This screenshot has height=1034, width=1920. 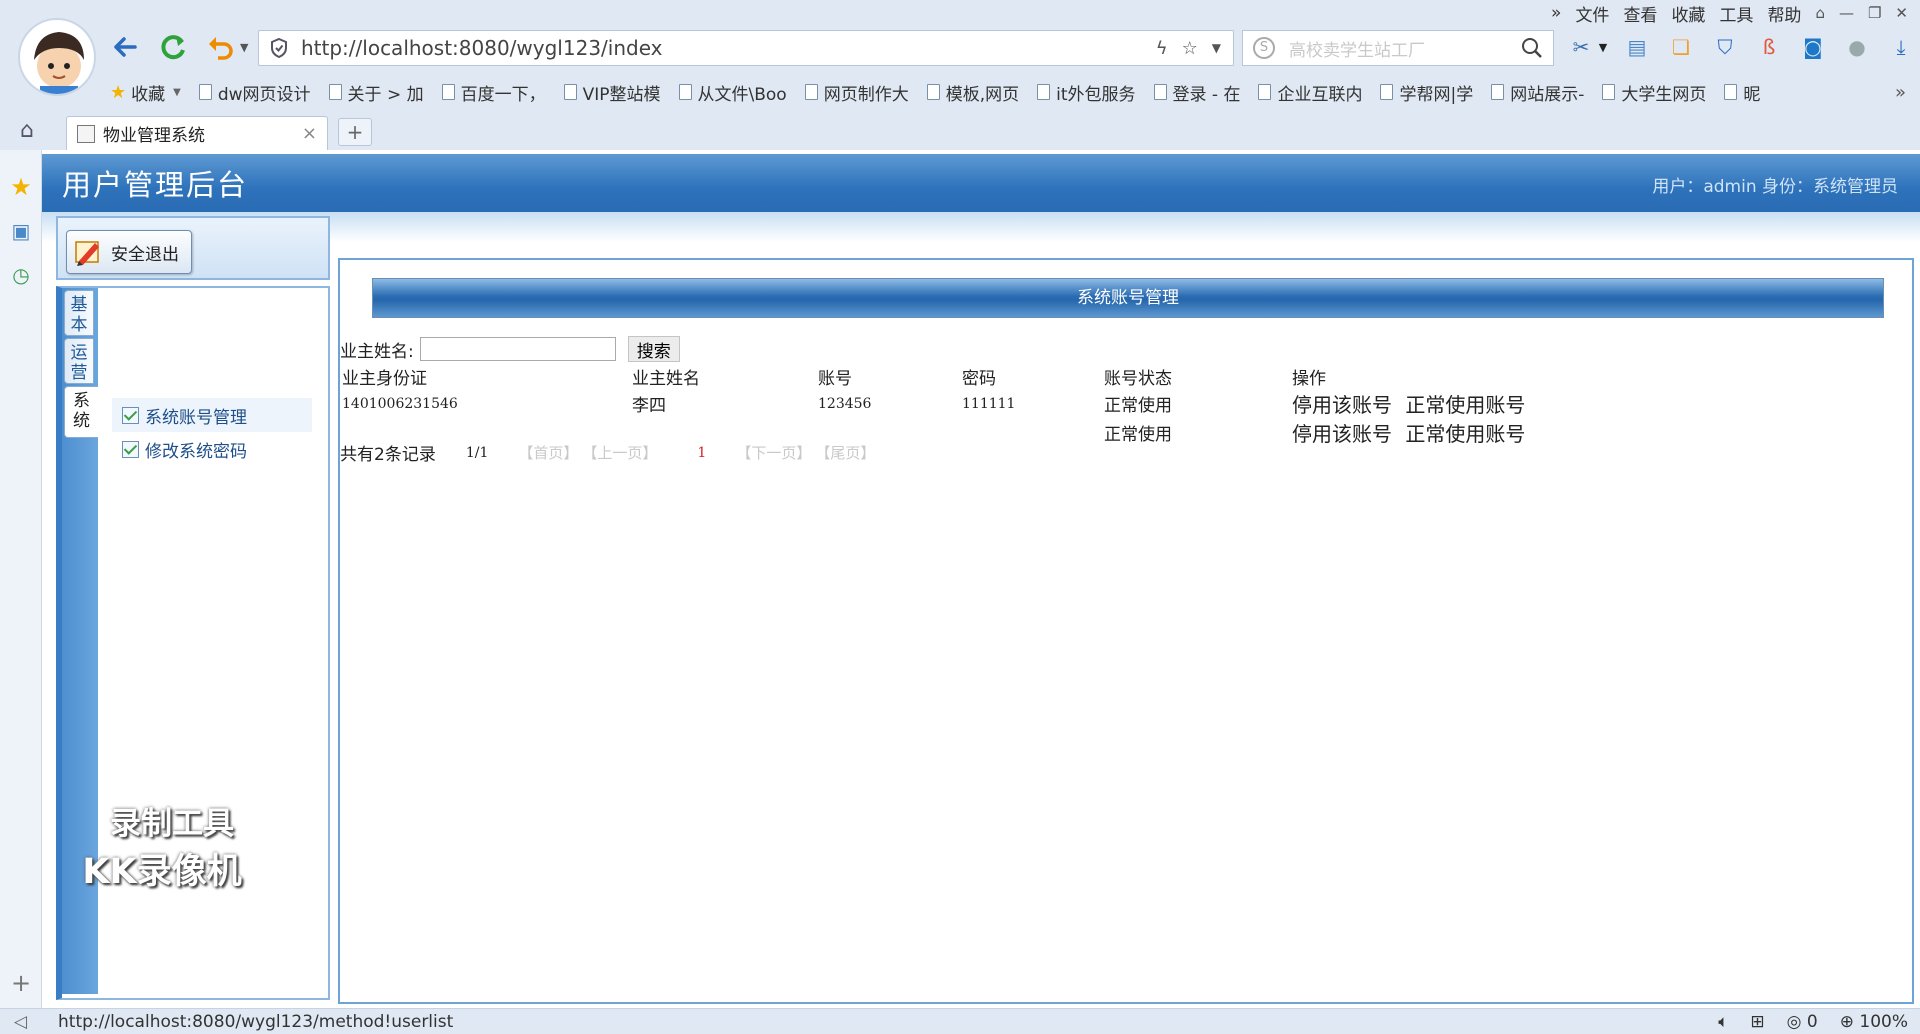 What do you see at coordinates (279, 48) in the screenshot?
I see `shield-icon` at bounding box center [279, 48].